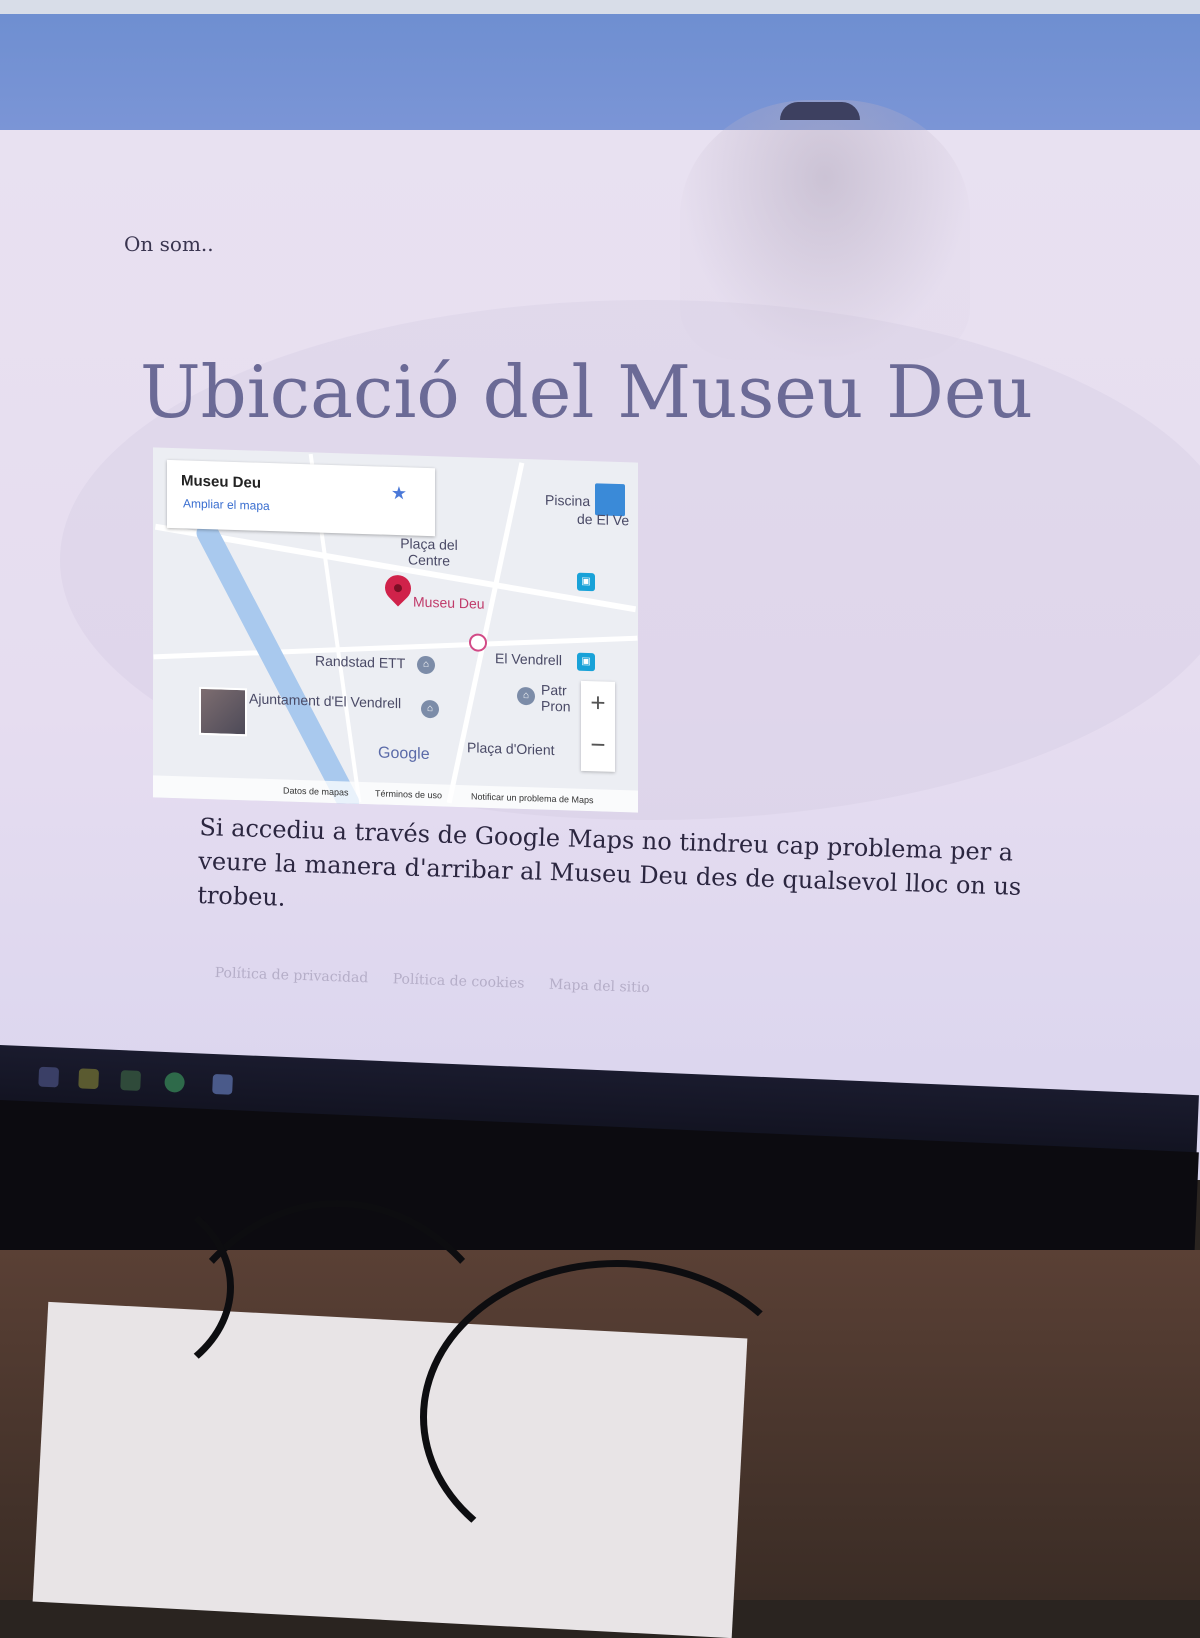 This screenshot has width=1200, height=1638. What do you see at coordinates (603, 519) in the screenshot?
I see `map-label-piscina-sub: de El Ve` at bounding box center [603, 519].